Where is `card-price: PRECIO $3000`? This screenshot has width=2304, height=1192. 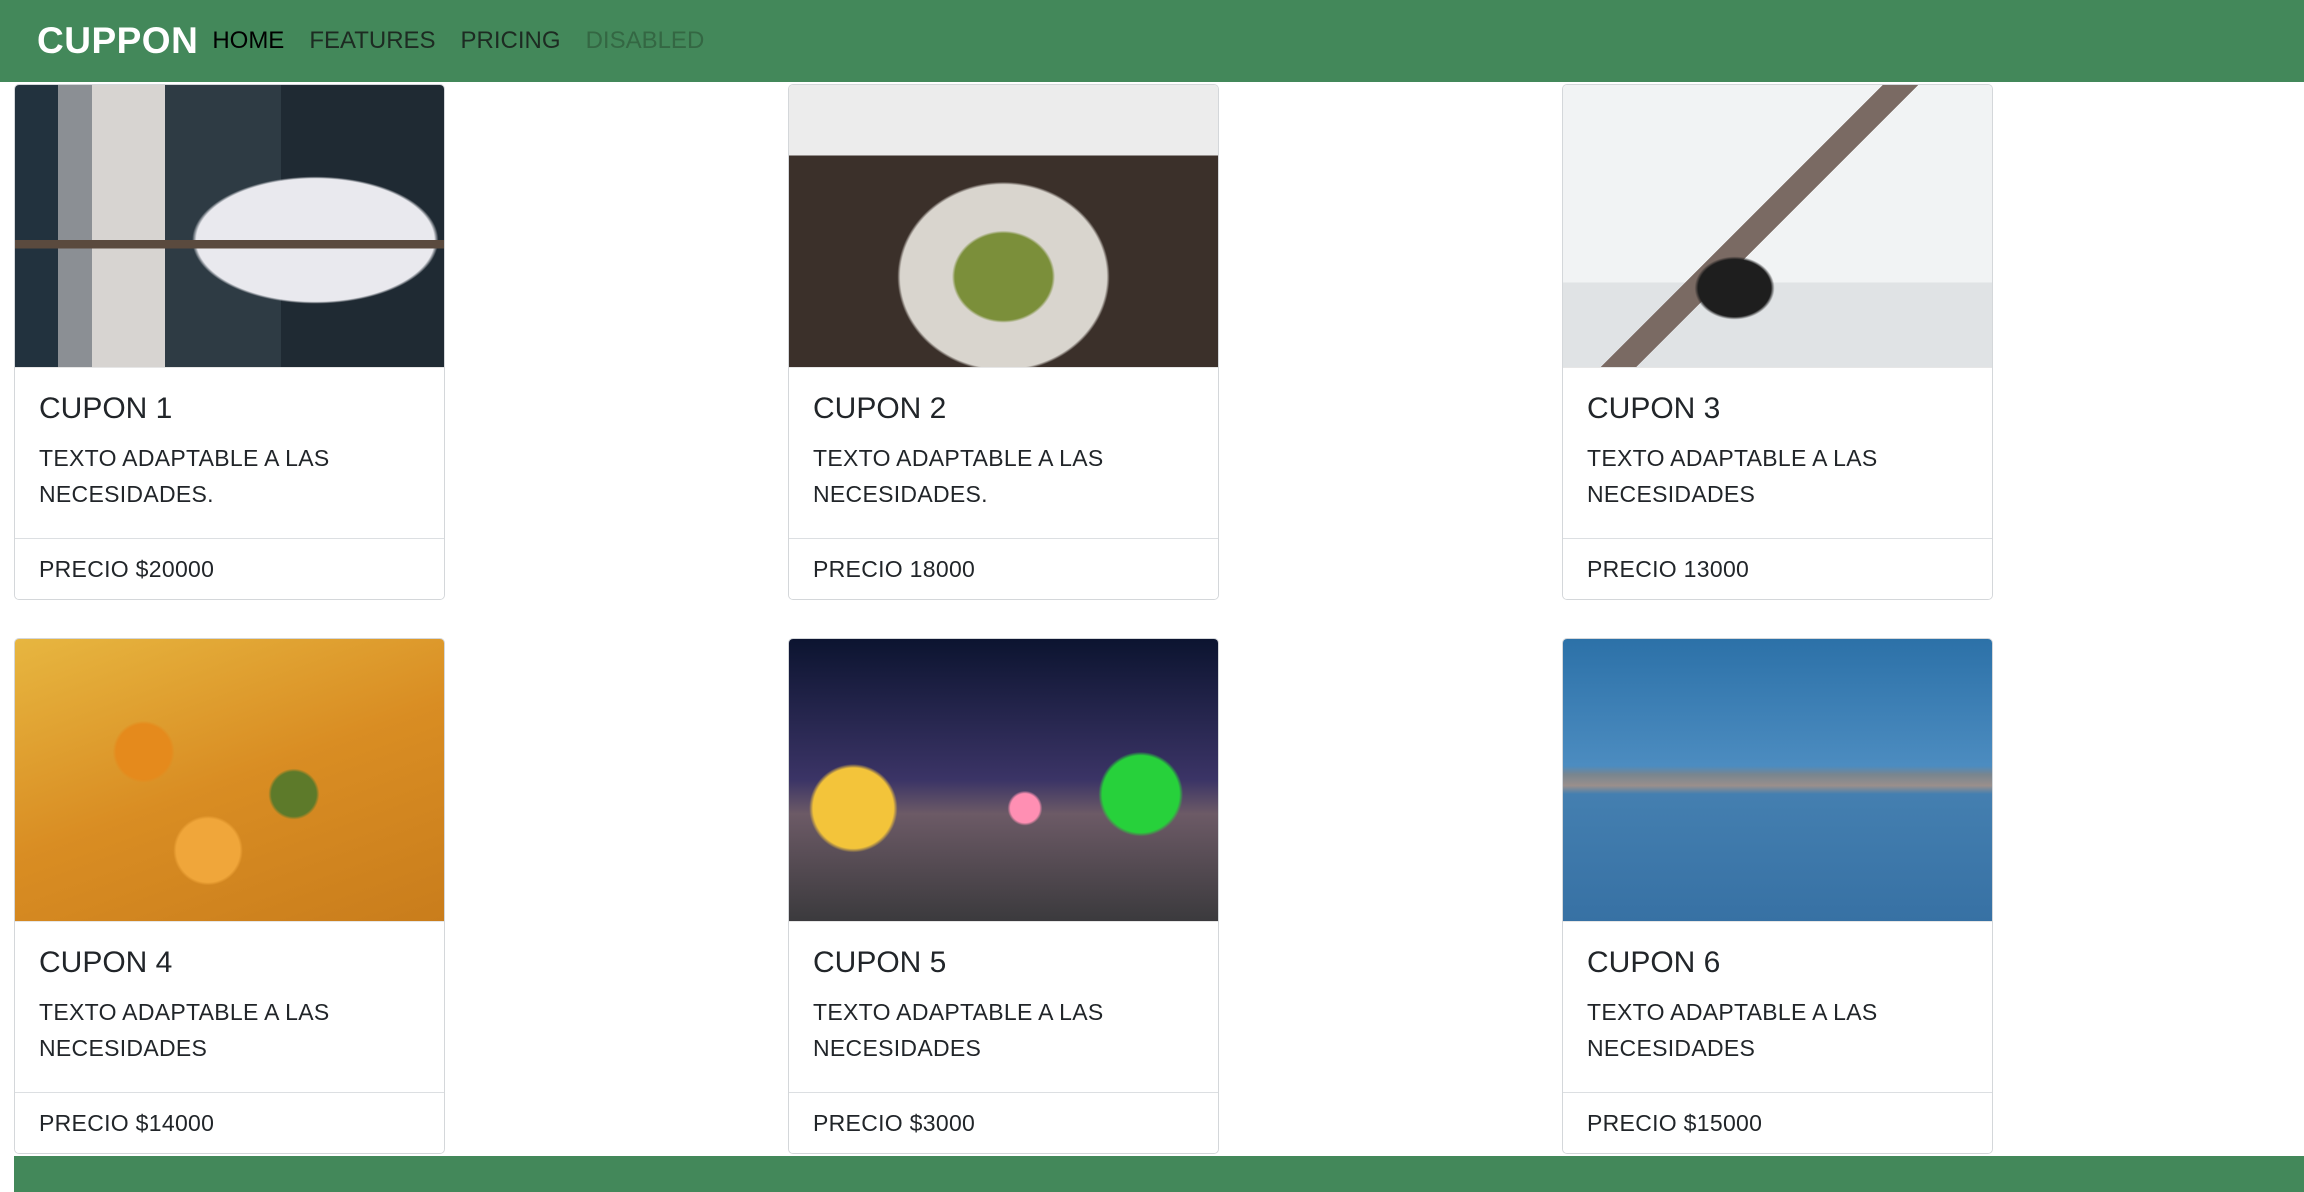 card-price: PRECIO $3000 is located at coordinates (1003, 1122).